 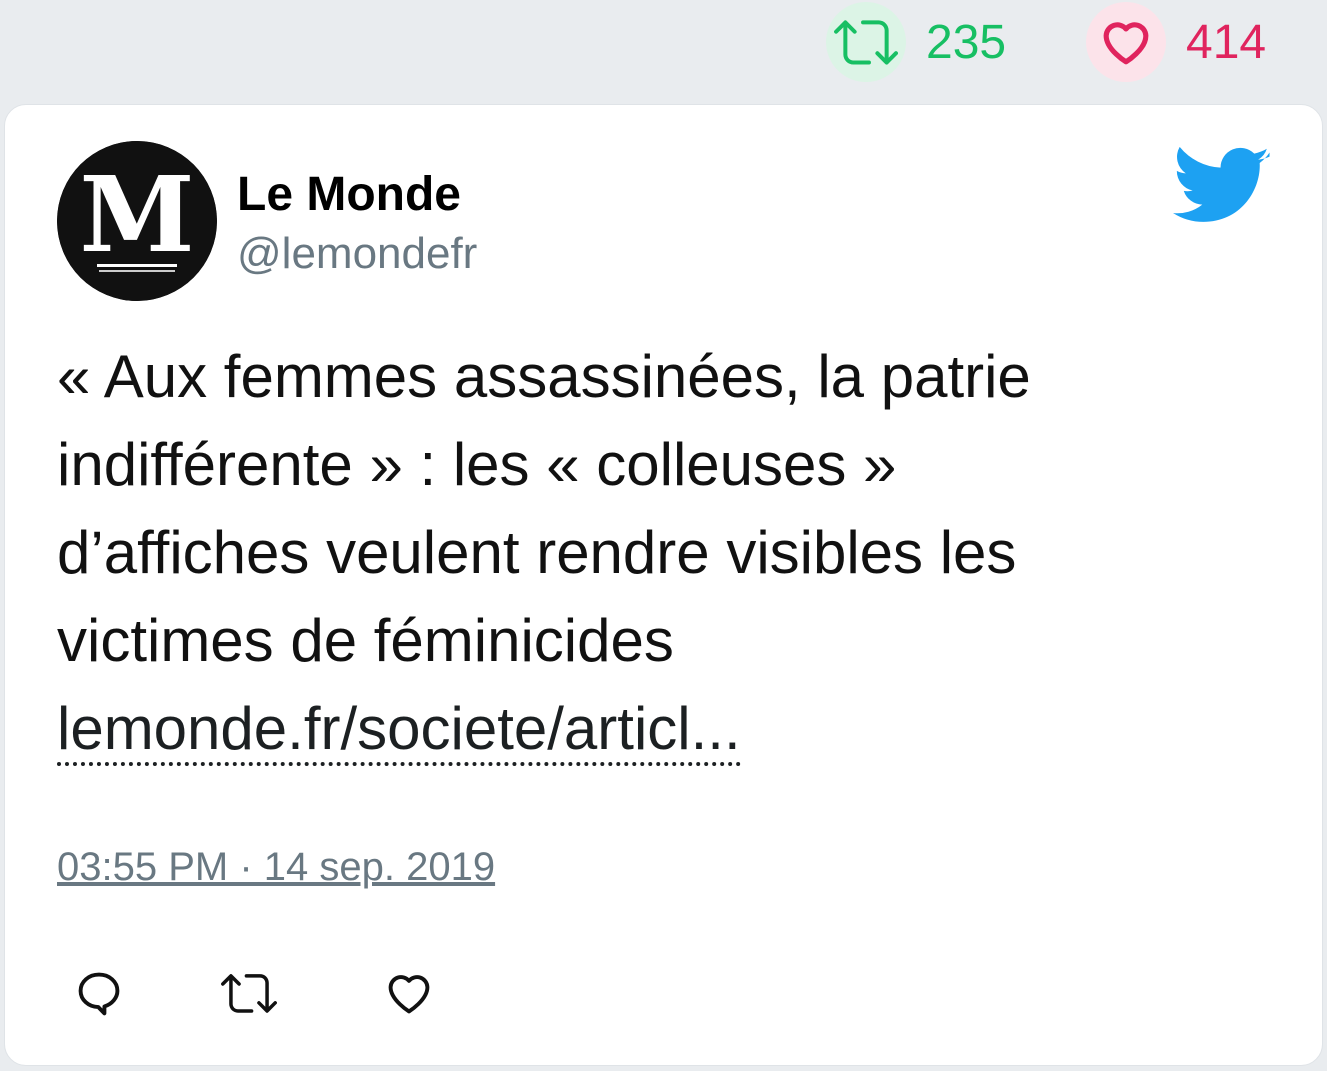 I want to click on tweet-text-line: « Aux femmes assassinées, la patrie, so click(x=544, y=376).